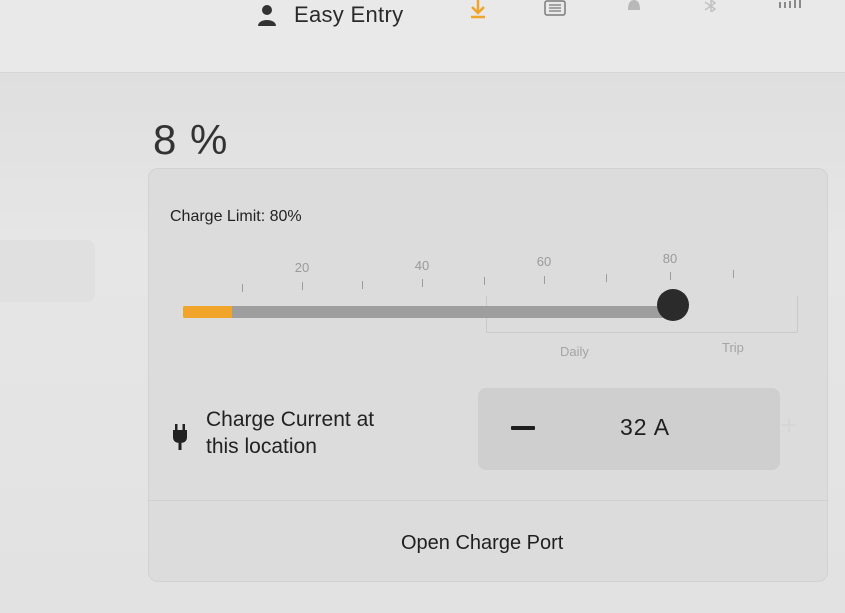 This screenshot has height=613, width=845. What do you see at coordinates (207, 312) in the screenshot?
I see `battery-level-fill` at bounding box center [207, 312].